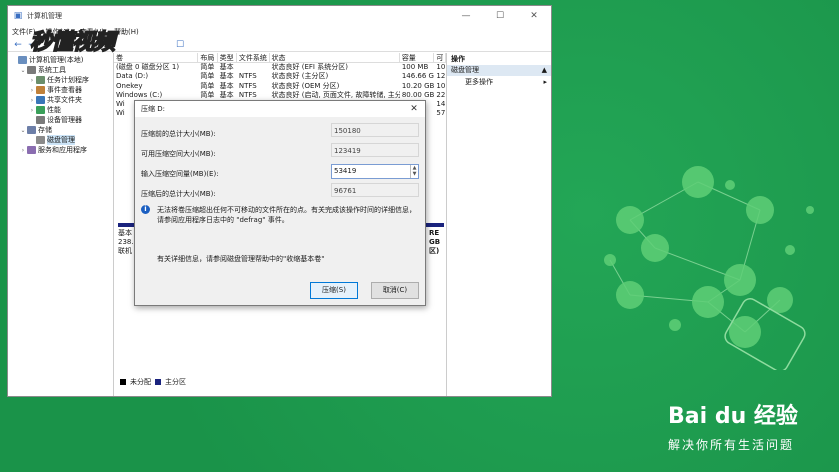 Image resolution: width=839 pixels, height=472 pixels. I want to click on tree-node: 计算机管理(本地), so click(60, 60).